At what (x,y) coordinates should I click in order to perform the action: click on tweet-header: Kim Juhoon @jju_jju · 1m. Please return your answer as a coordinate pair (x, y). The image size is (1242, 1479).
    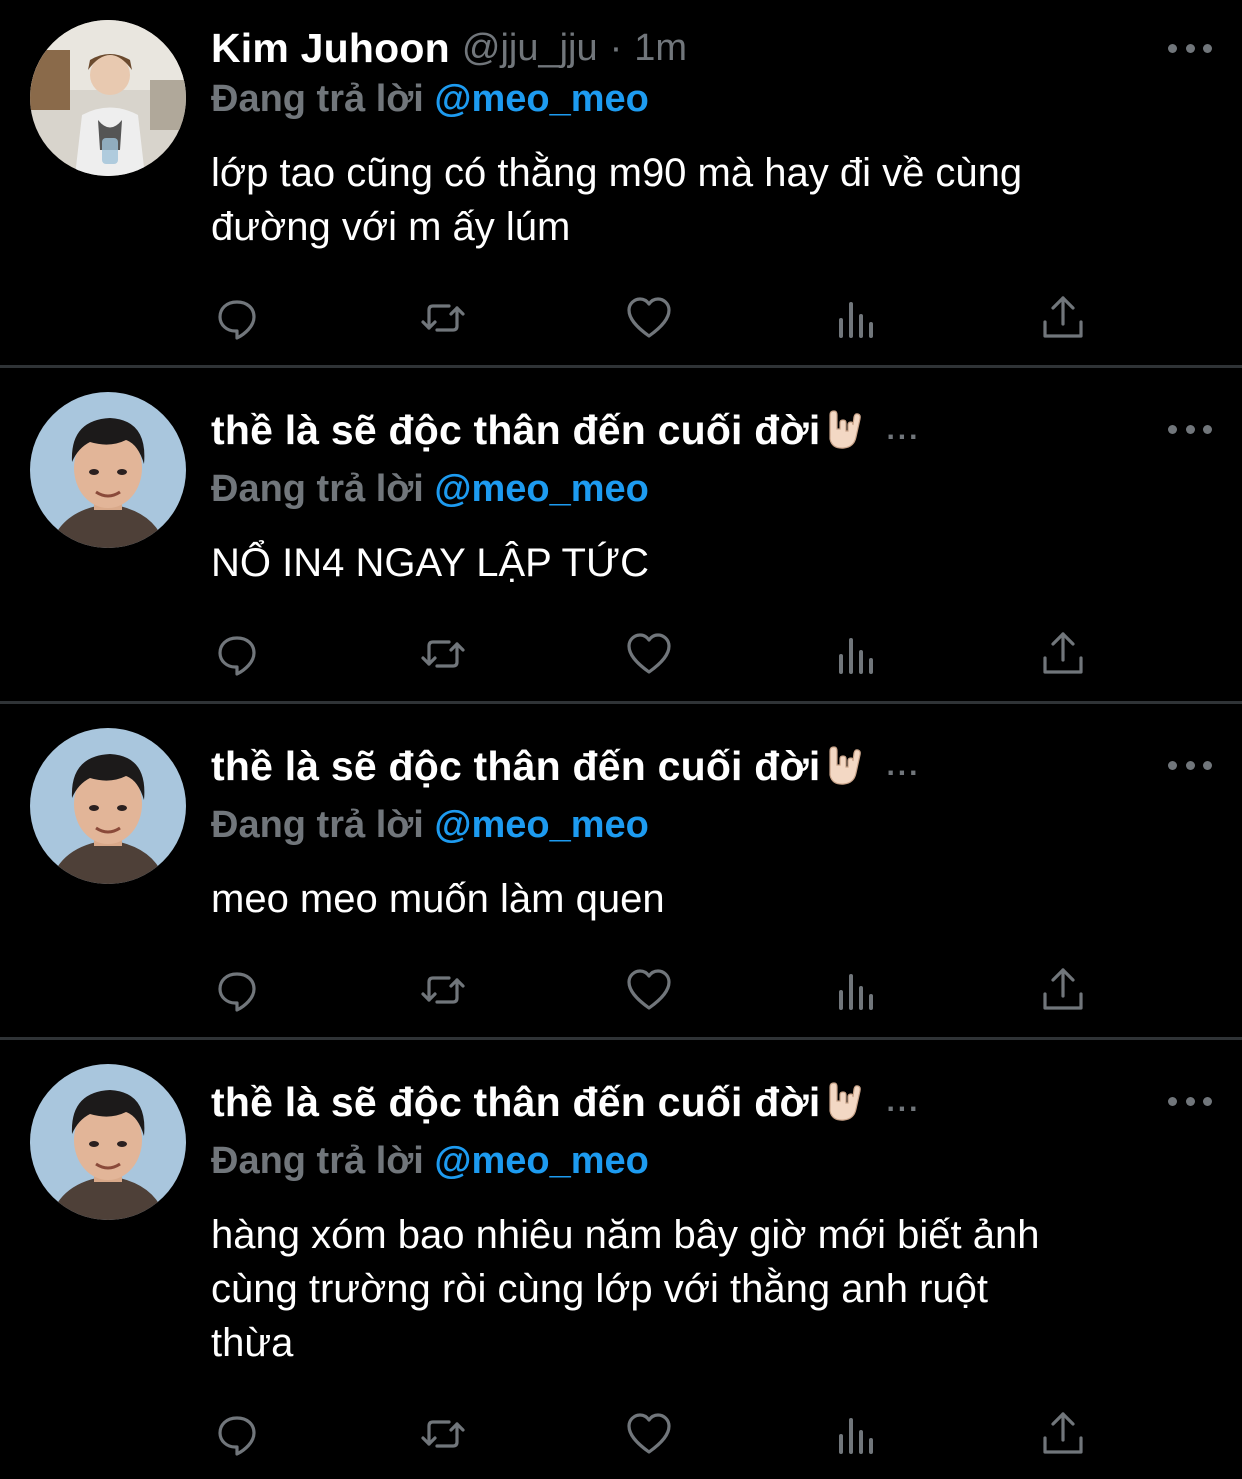
    Looking at the image, I should click on (449, 48).